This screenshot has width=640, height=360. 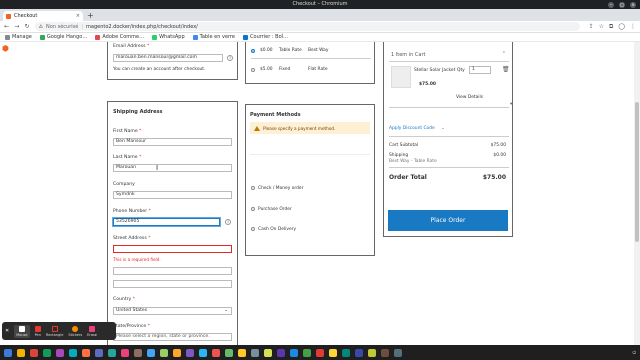 What do you see at coordinates (168, 37) in the screenshot?
I see `bookmark-item: WhatsApp` at bounding box center [168, 37].